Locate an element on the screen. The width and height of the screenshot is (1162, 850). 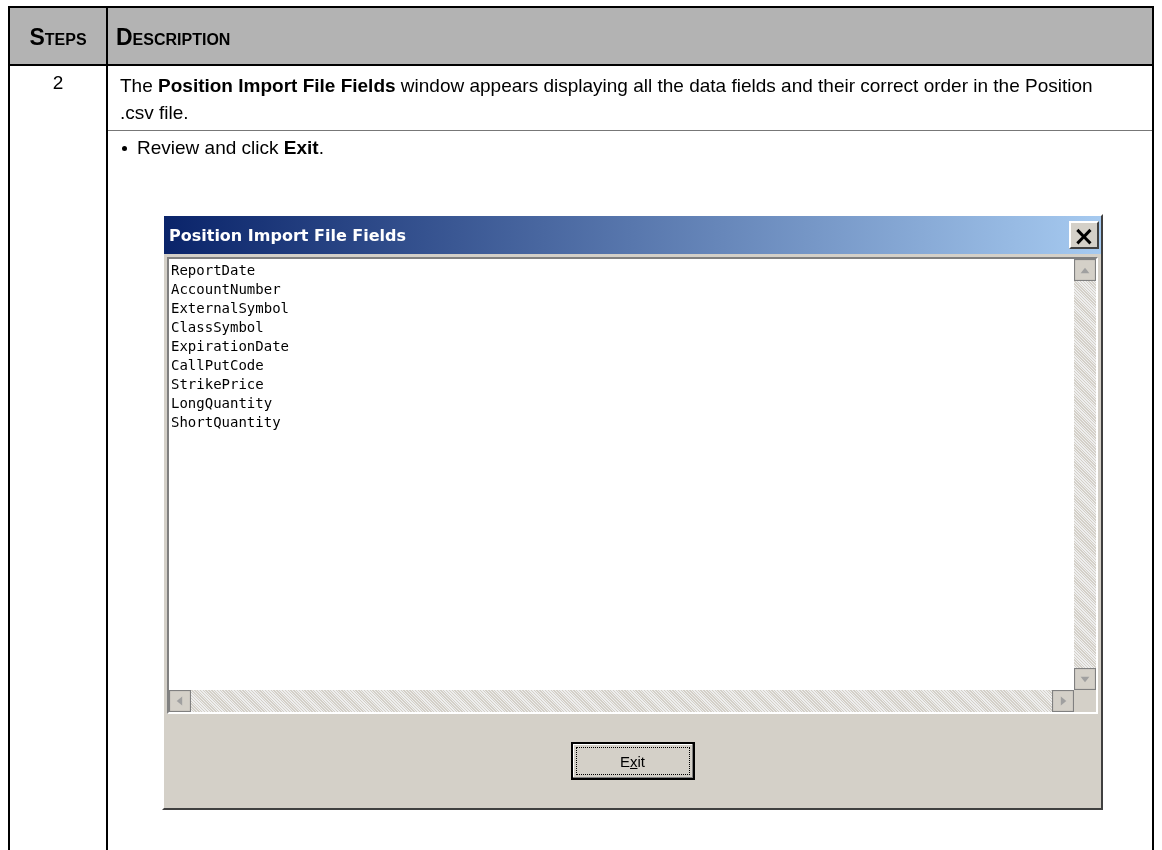
column-header: Steps is located at coordinates (58, 36).